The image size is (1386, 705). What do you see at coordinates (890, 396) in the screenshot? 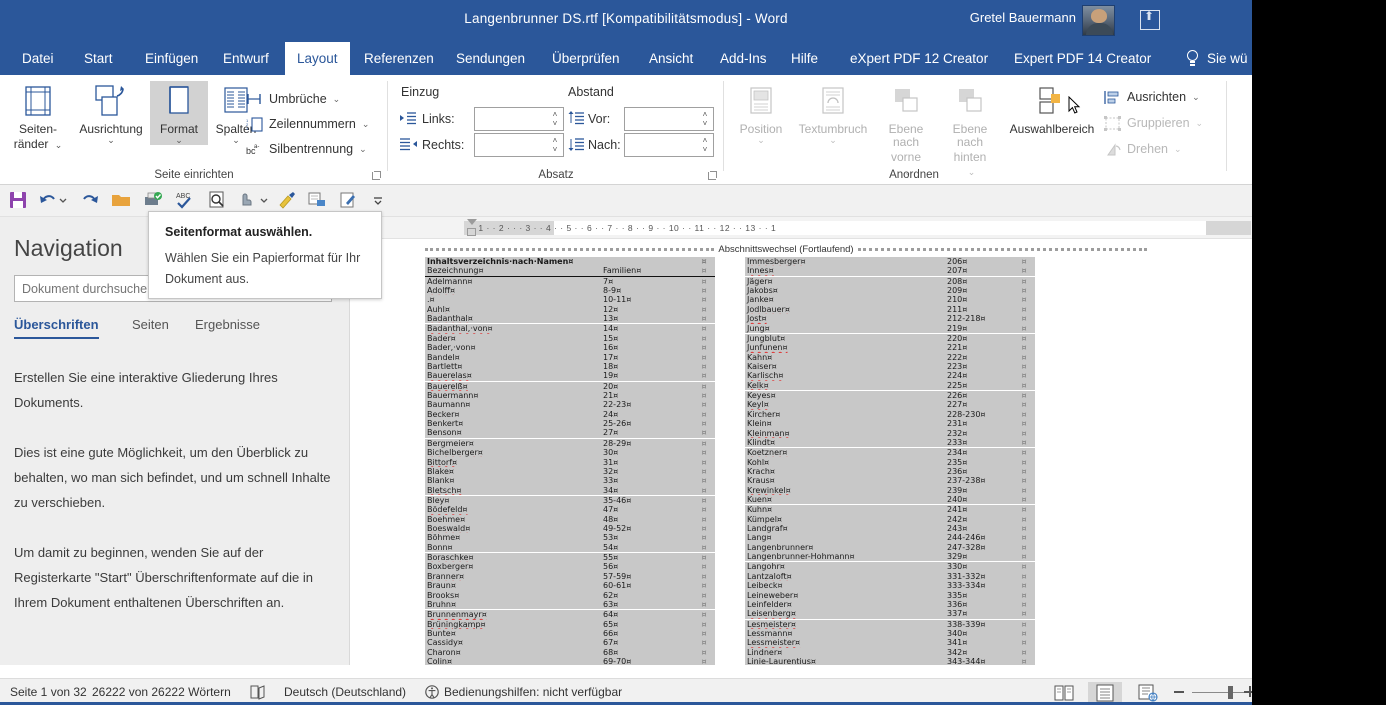
I see `table-row: Keyes¤ 226¤ ¤` at bounding box center [890, 396].